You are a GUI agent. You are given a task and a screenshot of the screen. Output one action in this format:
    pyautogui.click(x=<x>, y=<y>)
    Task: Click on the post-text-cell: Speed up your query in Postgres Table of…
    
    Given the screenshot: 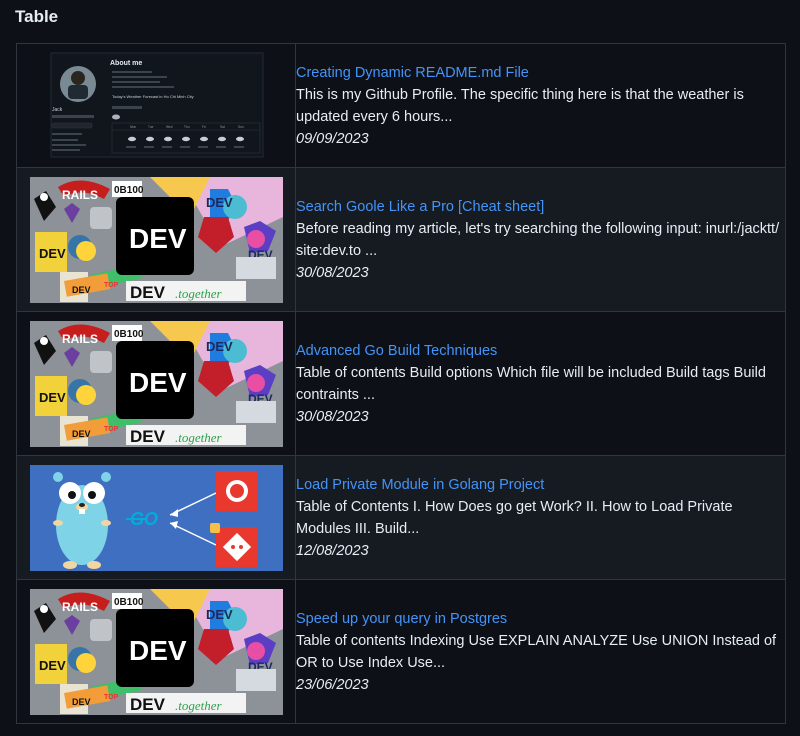 What is the action you would take?
    pyautogui.click(x=540, y=651)
    